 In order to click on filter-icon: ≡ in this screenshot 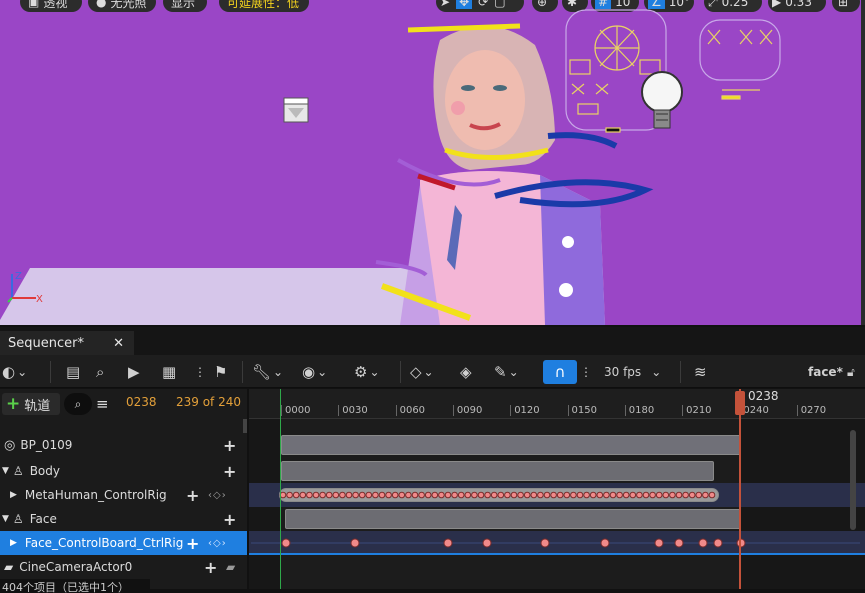, I will do `click(102, 404)`.